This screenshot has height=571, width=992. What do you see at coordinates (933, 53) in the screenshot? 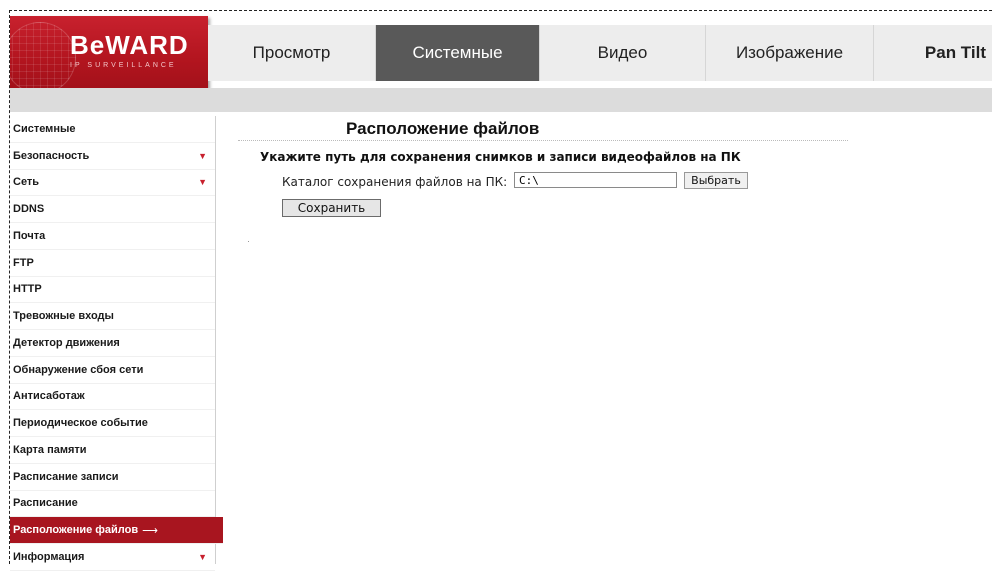
I see `tab-pan-tilt: Pan Tilt` at bounding box center [933, 53].